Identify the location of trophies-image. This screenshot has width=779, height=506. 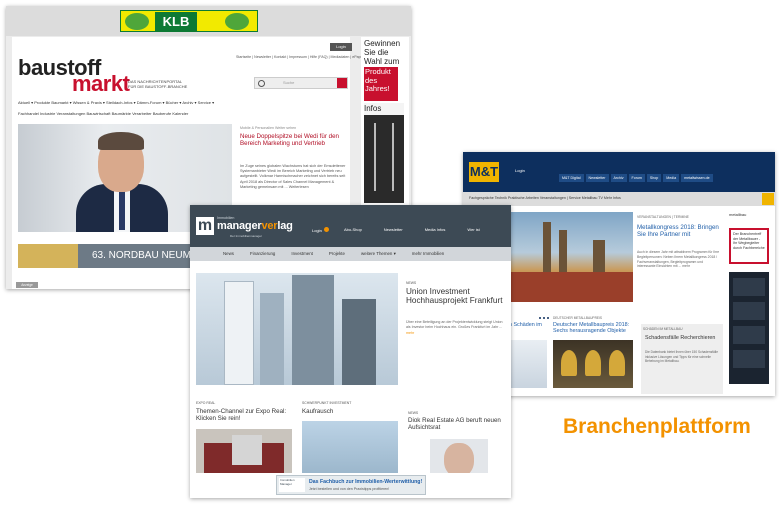
(593, 364).